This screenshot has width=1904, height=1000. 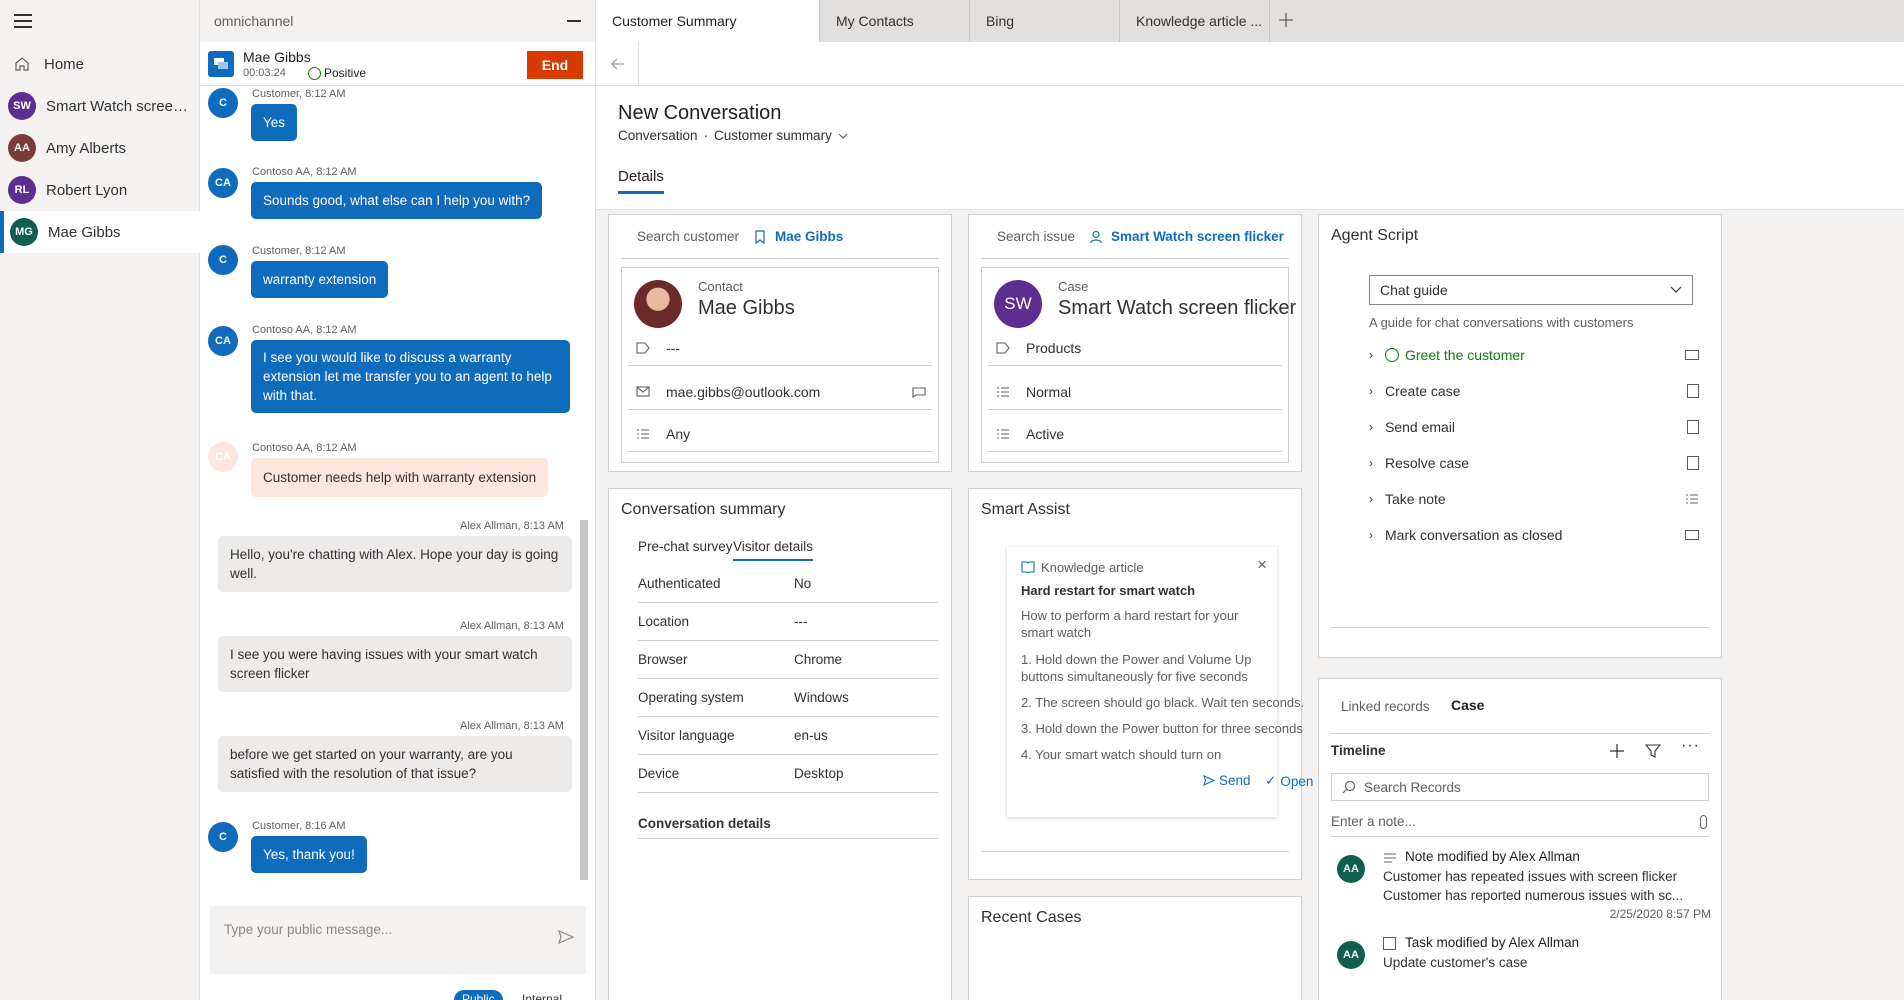 What do you see at coordinates (478, 995) in the screenshot?
I see `public-toggle: Public` at bounding box center [478, 995].